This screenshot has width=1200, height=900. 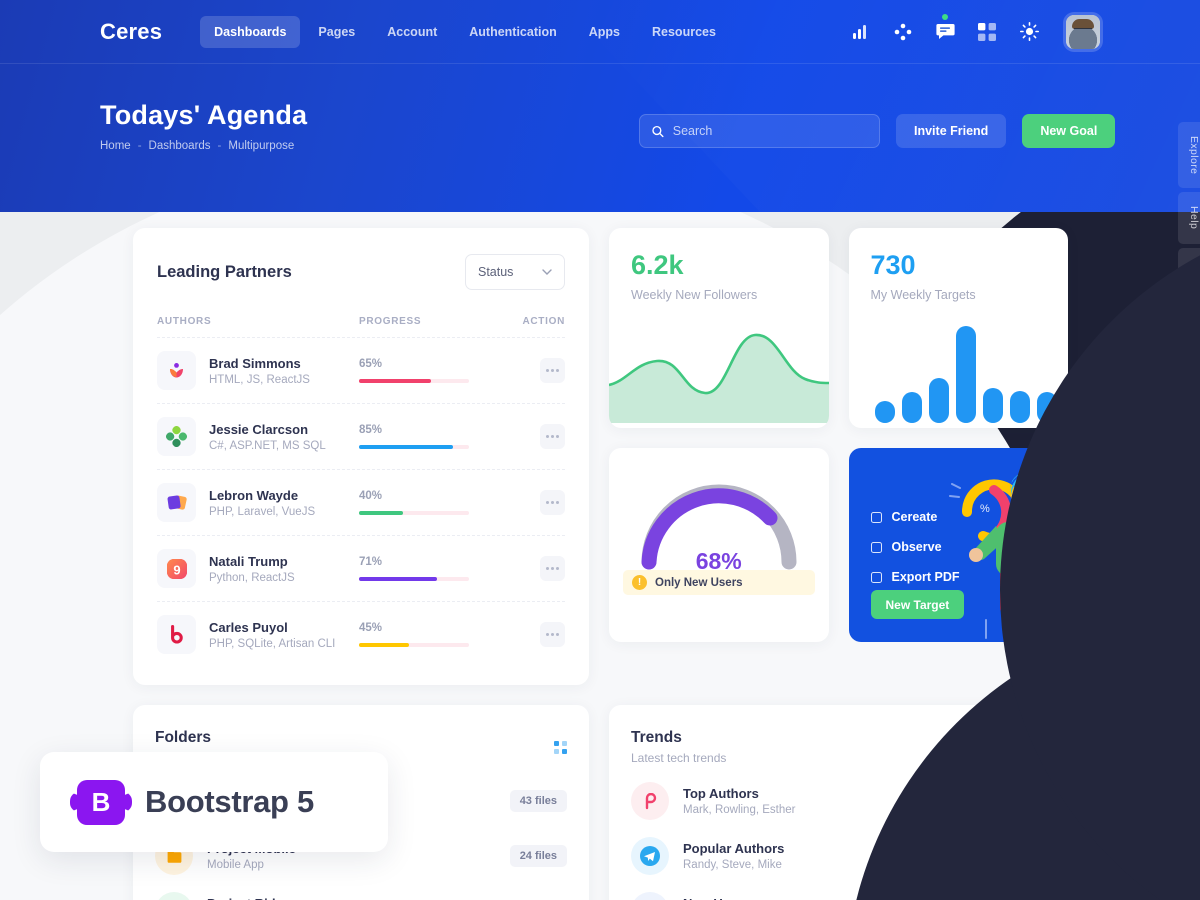 I want to click on svg-text: 9, so click(x=176, y=569).